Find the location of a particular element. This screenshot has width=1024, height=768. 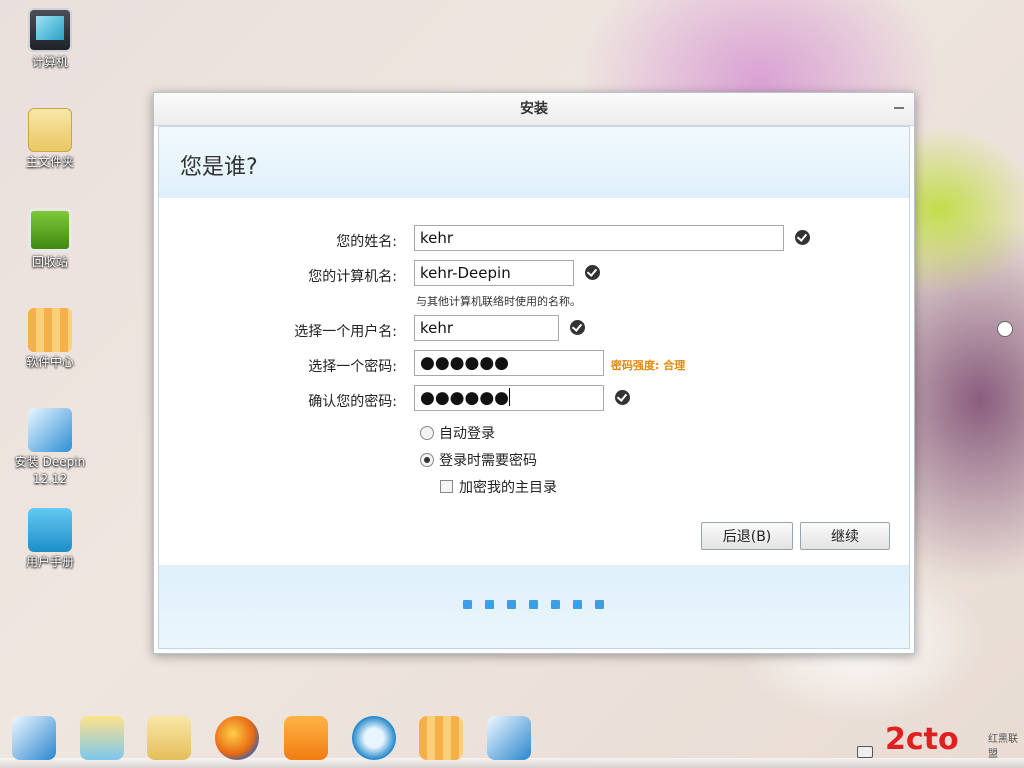

computer-name-input: kehr-Deepin is located at coordinates (494, 273).